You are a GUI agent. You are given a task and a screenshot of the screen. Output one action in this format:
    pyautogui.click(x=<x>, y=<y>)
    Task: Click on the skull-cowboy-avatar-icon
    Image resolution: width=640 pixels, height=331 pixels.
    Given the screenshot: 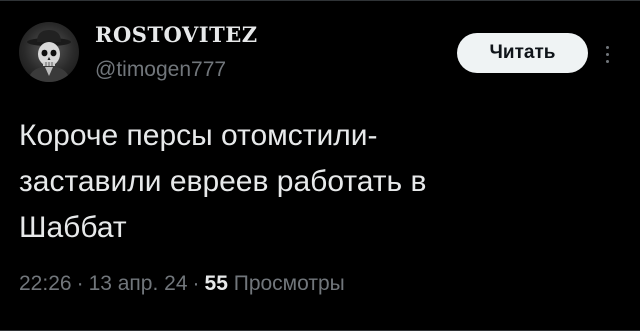 What is the action you would take?
    pyautogui.click(x=49, y=56)
    